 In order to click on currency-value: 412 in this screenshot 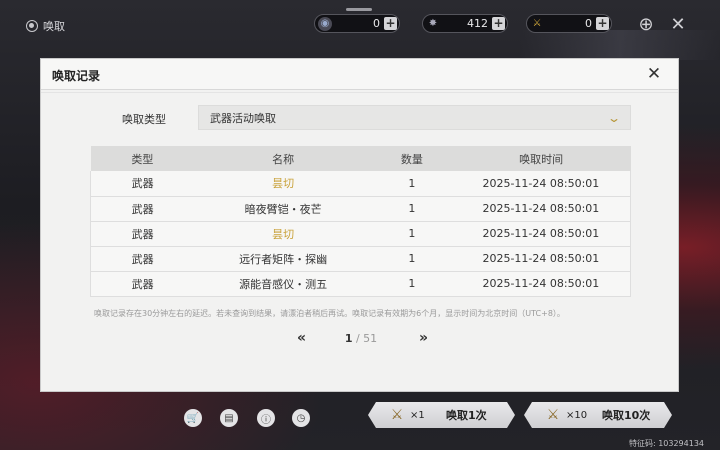, I will do `click(477, 23)`.